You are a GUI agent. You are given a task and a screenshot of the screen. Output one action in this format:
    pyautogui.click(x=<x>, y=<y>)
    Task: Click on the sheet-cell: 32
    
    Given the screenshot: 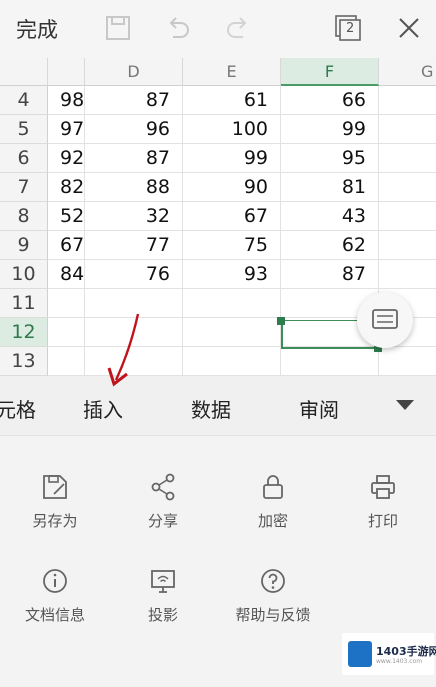 What is the action you would take?
    pyautogui.click(x=134, y=216)
    